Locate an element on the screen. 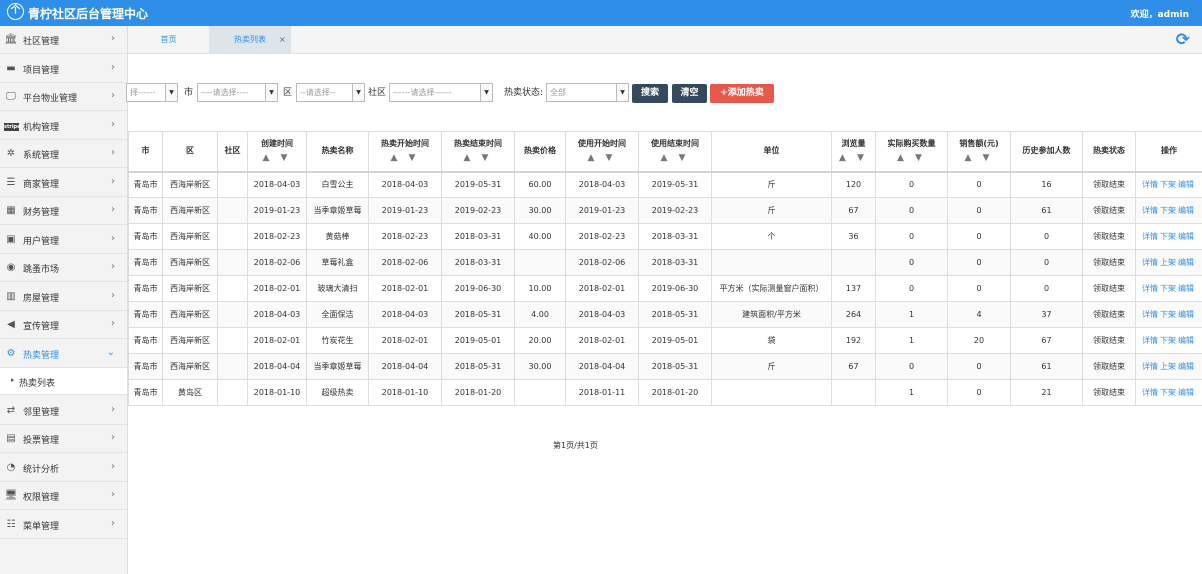 The width and height of the screenshot is (1202, 574). chevron-down-icon: ▼ is located at coordinates (358, 92).